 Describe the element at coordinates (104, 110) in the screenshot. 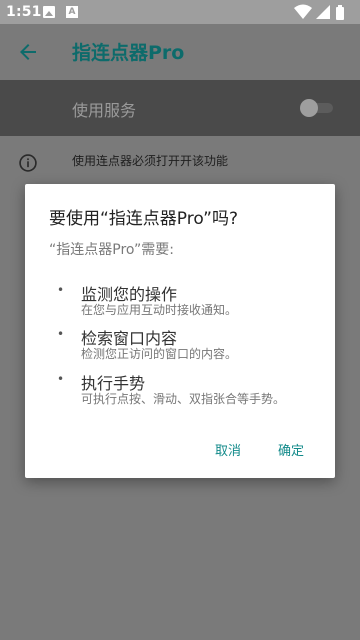

I see `service-label: 使用服务` at that location.